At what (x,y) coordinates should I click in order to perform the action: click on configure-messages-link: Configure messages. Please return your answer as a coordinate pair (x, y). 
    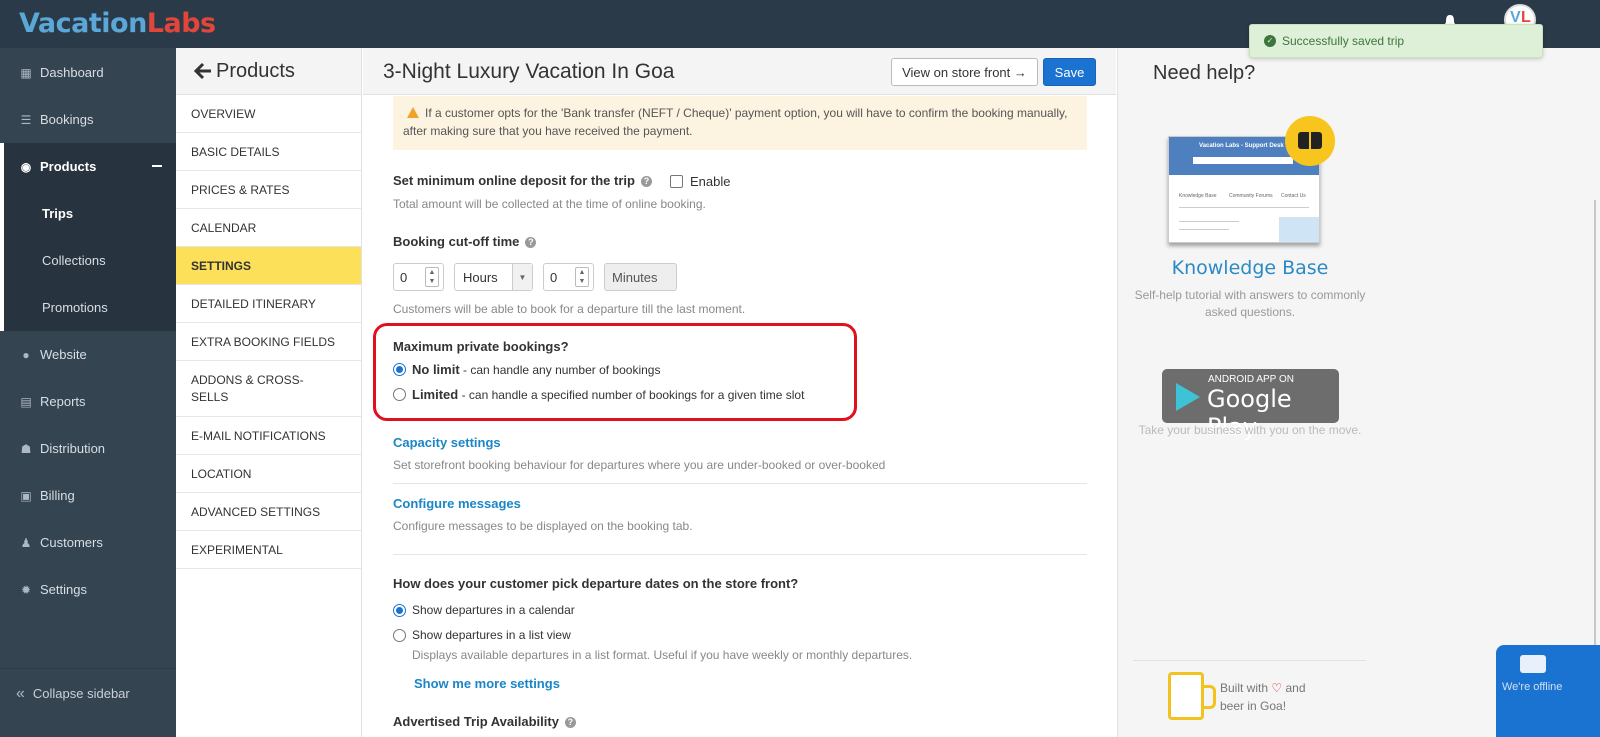
    Looking at the image, I should click on (457, 503).